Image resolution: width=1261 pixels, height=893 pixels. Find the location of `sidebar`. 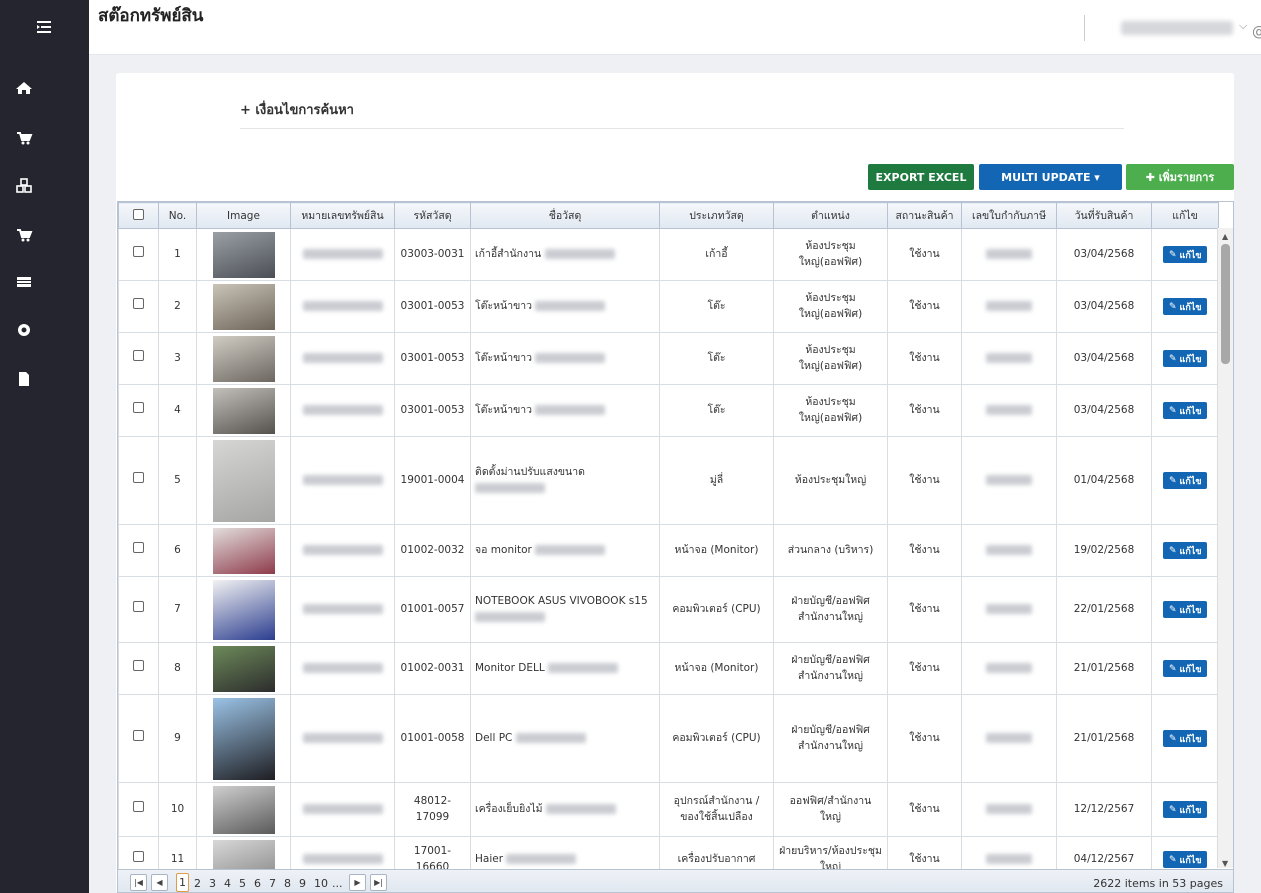

sidebar is located at coordinates (44, 446).